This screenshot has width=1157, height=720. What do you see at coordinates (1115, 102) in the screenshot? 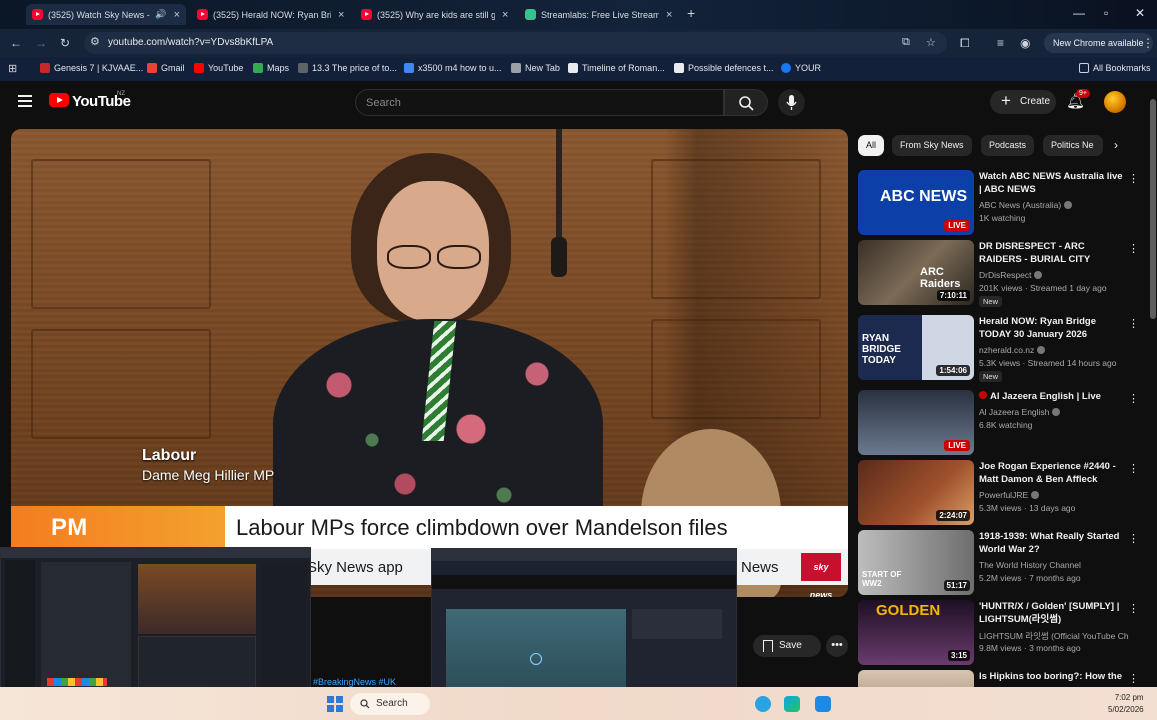
I see `avatar` at bounding box center [1115, 102].